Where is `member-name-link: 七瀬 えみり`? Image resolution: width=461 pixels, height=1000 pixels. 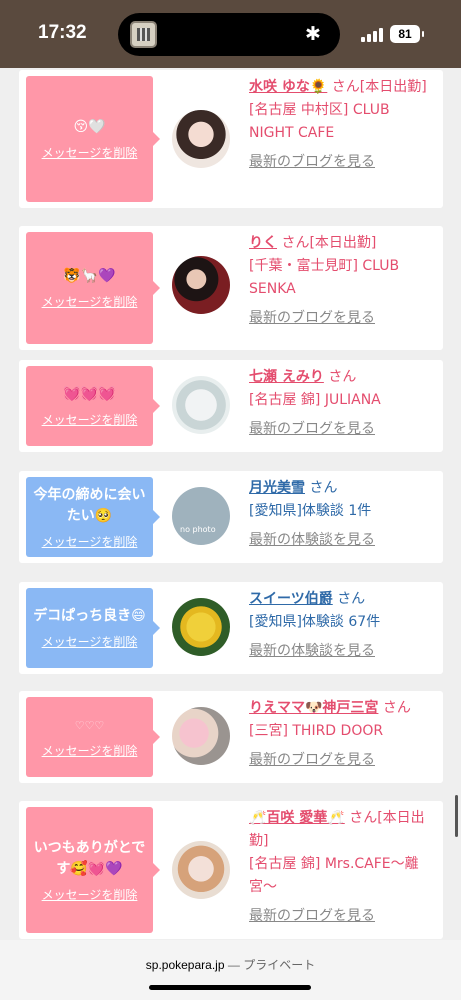 member-name-link: 七瀬 えみり is located at coordinates (286, 377).